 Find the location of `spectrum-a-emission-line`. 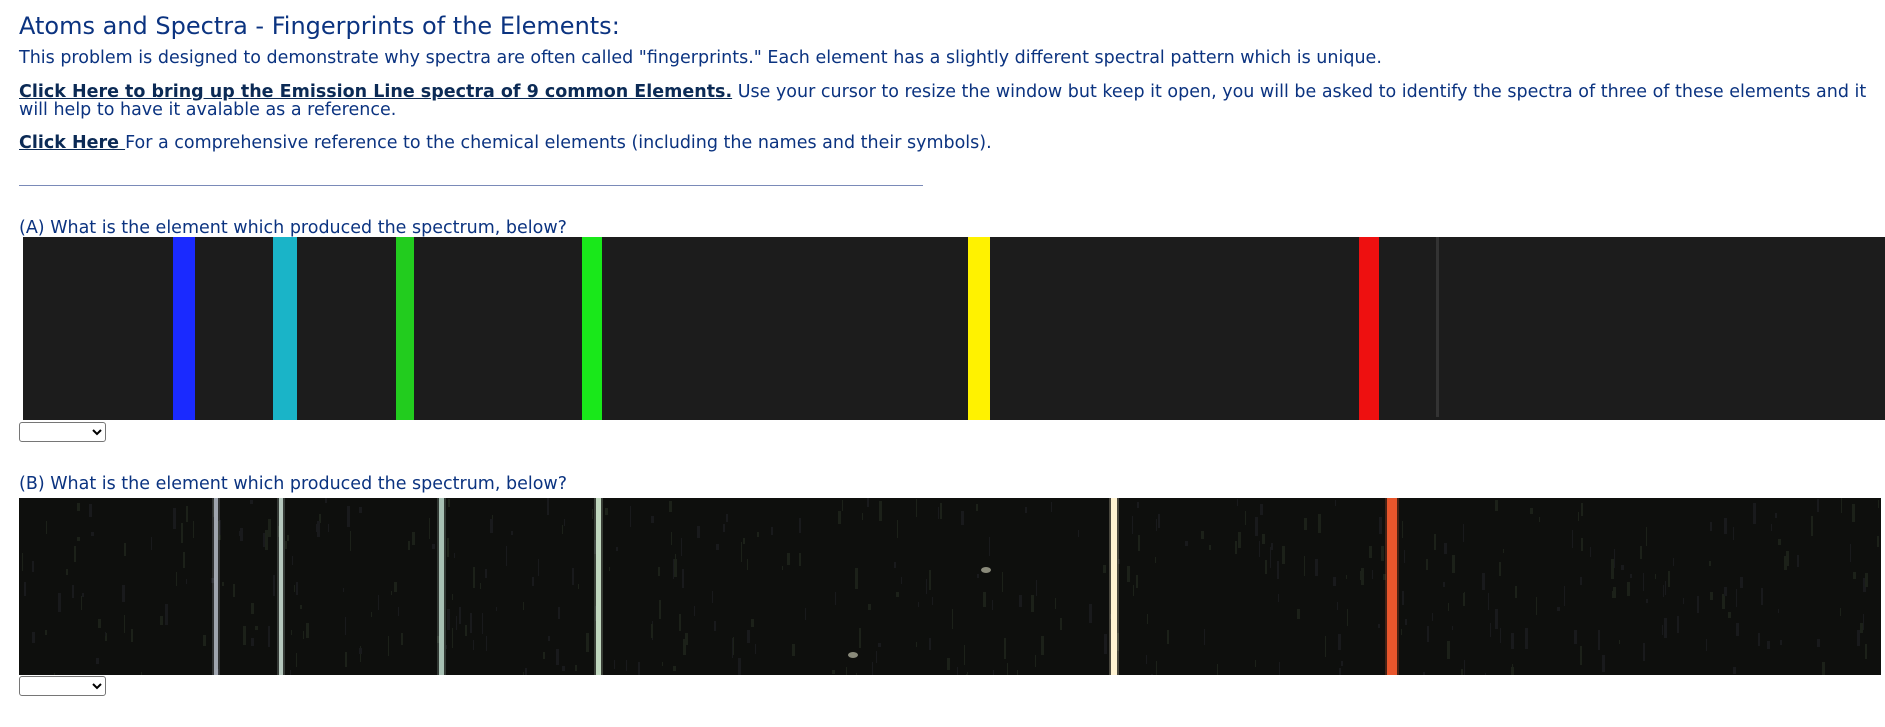

spectrum-a-emission-line is located at coordinates (979, 328).